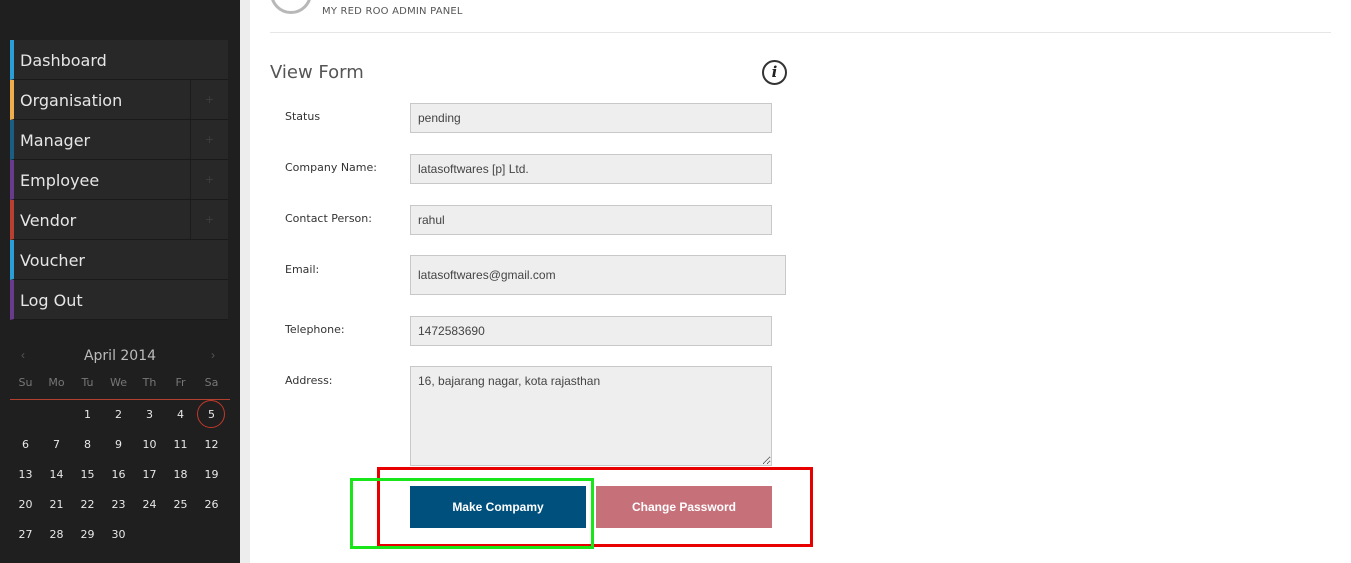 The image size is (1351, 563). What do you see at coordinates (392, 11) in the screenshot?
I see `panel-subtitle: MY RED ROO ADMIN PANEL` at bounding box center [392, 11].